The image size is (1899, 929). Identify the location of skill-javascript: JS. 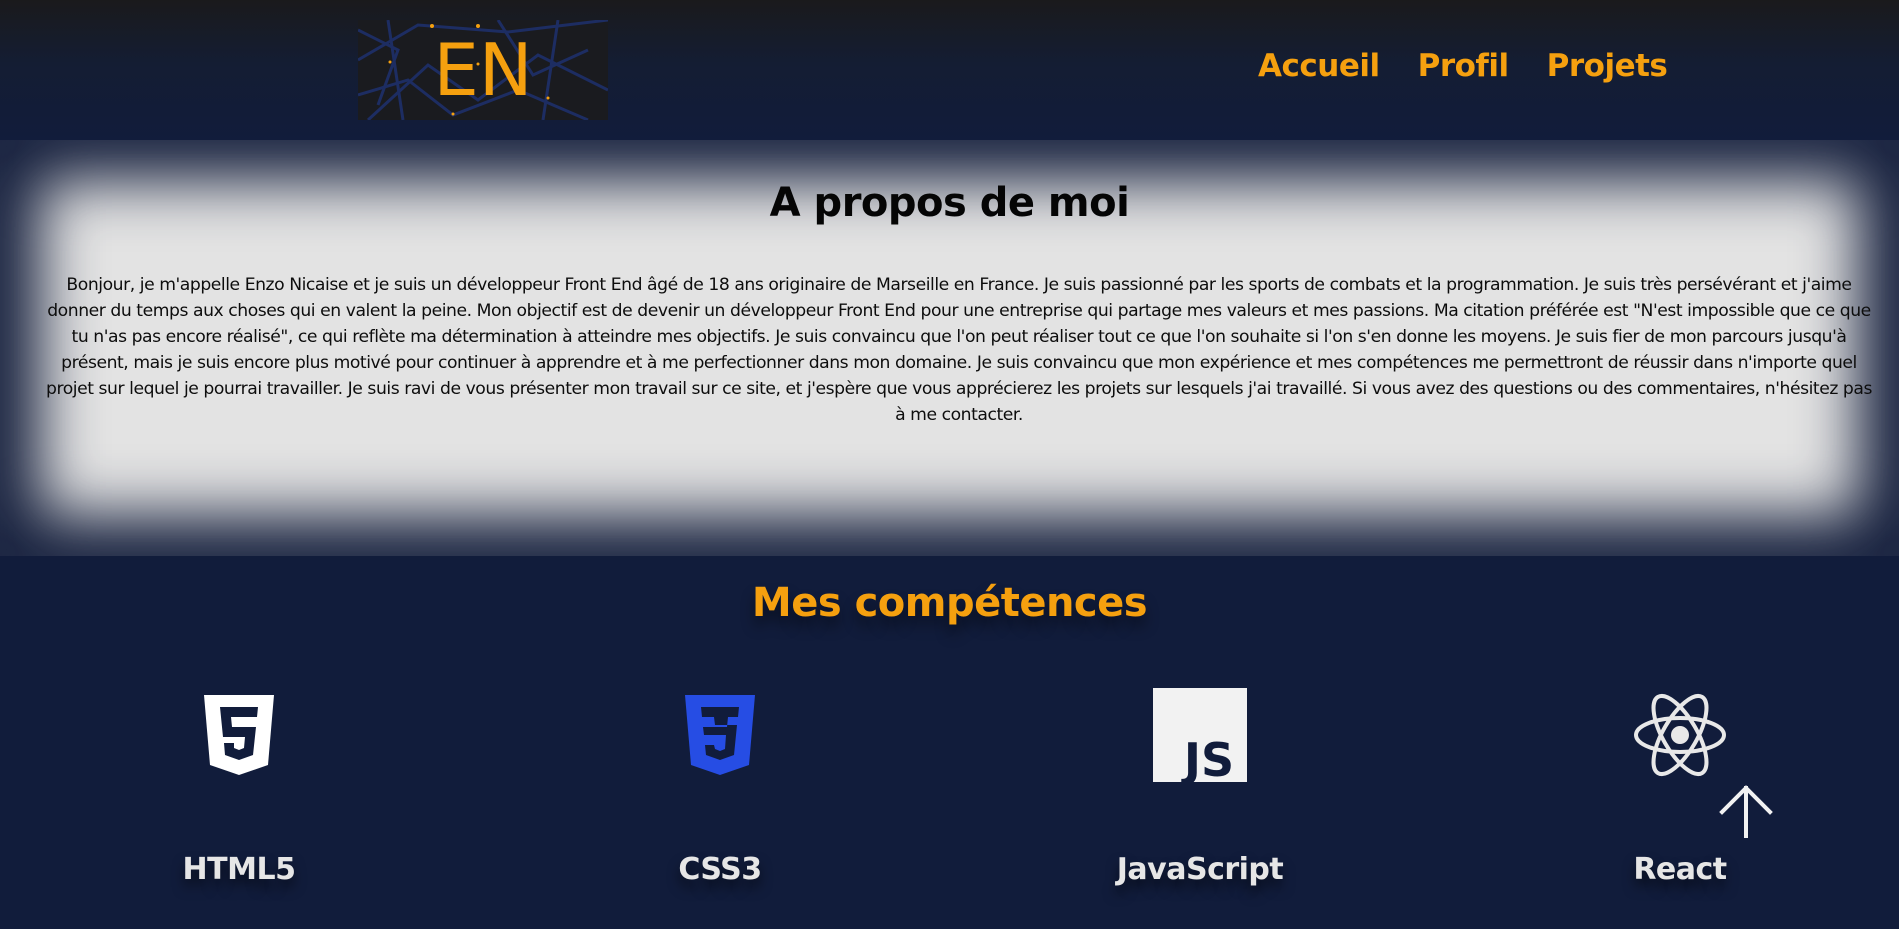
(1200, 735).